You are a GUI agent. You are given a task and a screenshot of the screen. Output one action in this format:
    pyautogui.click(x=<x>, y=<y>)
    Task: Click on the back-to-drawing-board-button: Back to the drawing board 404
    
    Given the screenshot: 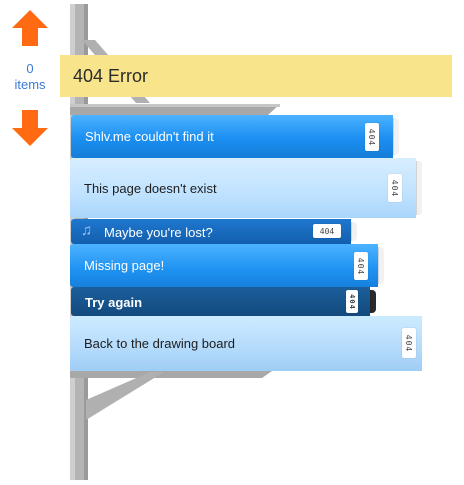 What is the action you would take?
    pyautogui.click(x=246, y=343)
    